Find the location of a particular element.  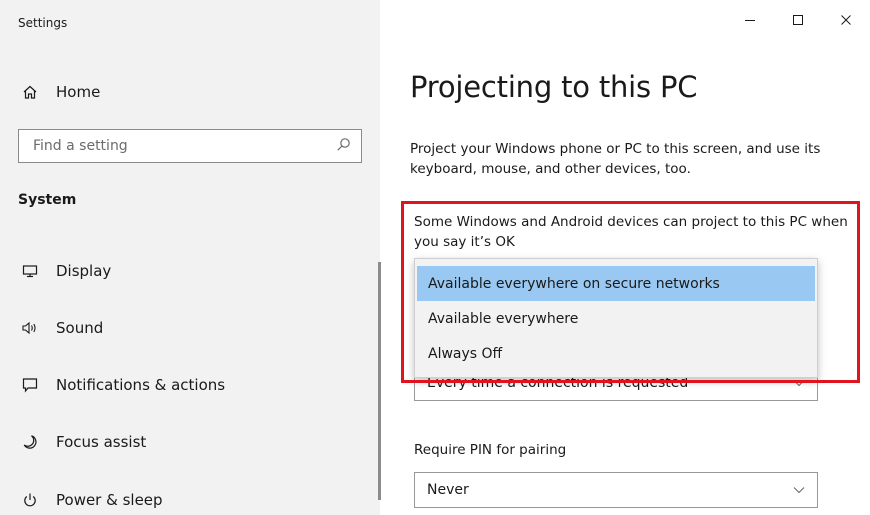

sidebar-item-display: Display is located at coordinates (64, 271).